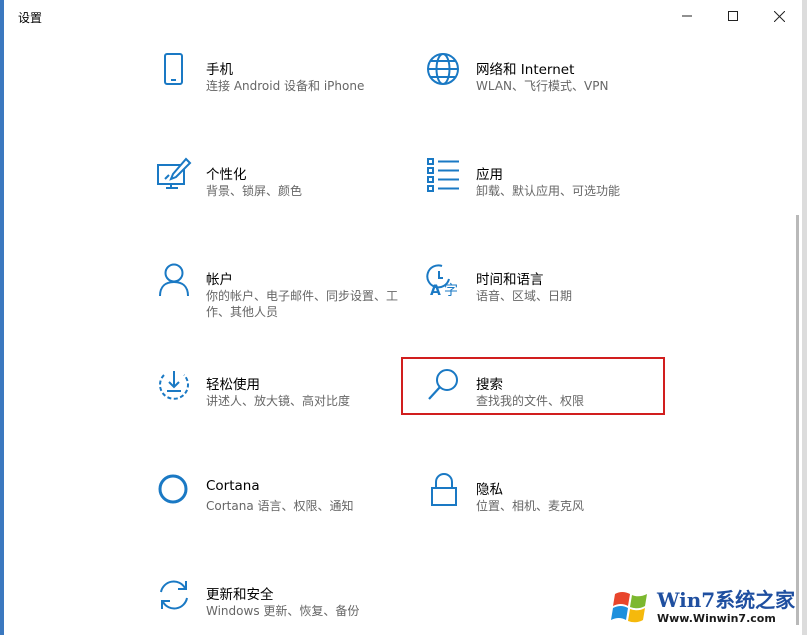 The height and width of the screenshot is (635, 807). Describe the element at coordinates (173, 69) in the screenshot. I see `phone-icon` at that location.